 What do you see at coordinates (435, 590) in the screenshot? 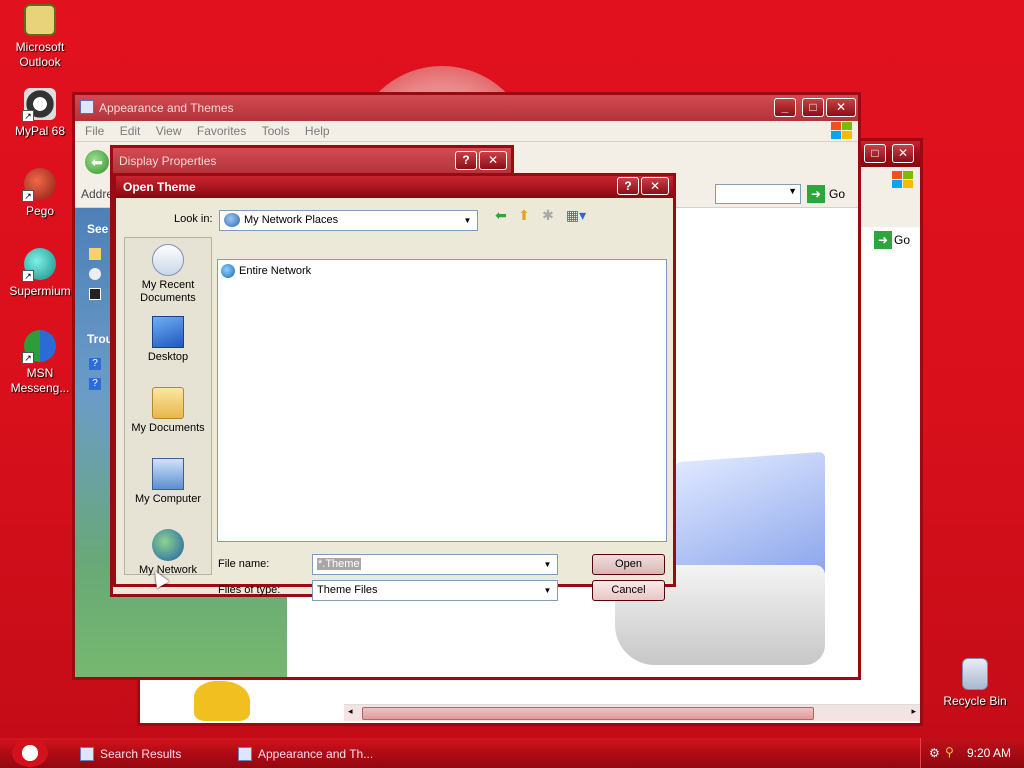
I see `file-type-combo: Theme Files ▼` at bounding box center [435, 590].